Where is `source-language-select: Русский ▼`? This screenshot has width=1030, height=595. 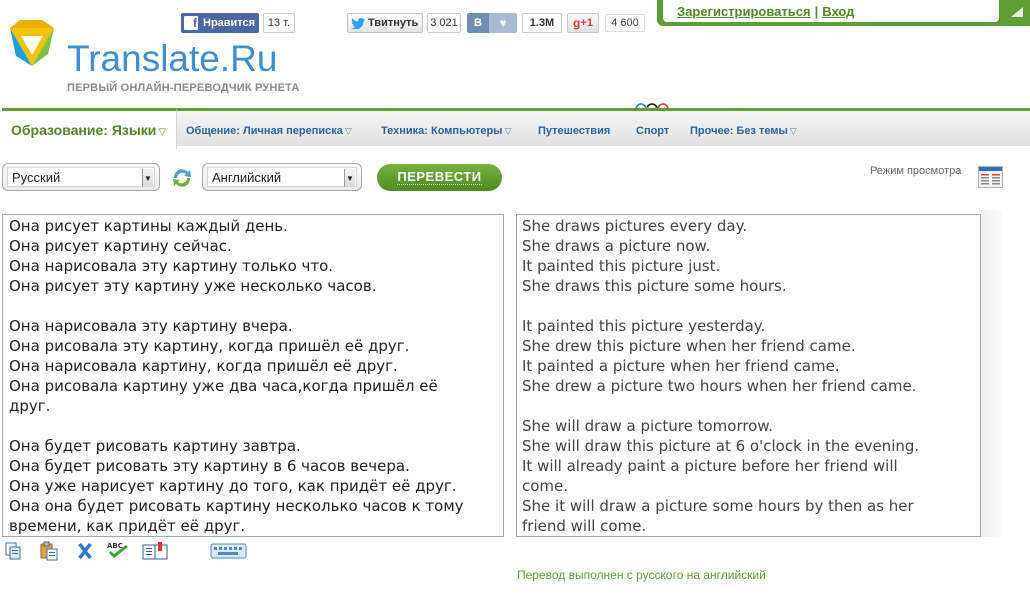 source-language-select: Русский ▼ is located at coordinates (81, 177).